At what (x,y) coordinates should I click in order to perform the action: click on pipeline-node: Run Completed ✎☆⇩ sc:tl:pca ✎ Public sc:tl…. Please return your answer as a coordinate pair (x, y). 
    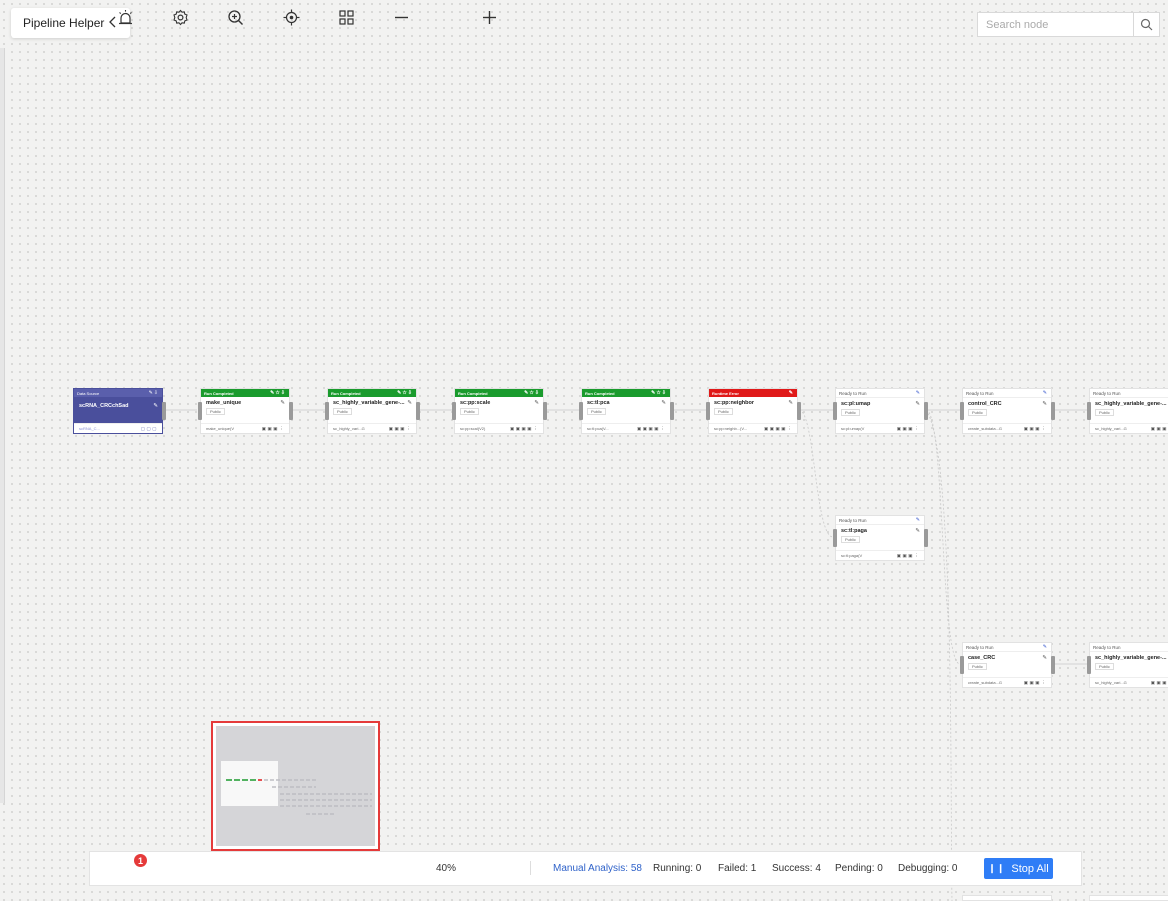
    Looking at the image, I should click on (626, 411).